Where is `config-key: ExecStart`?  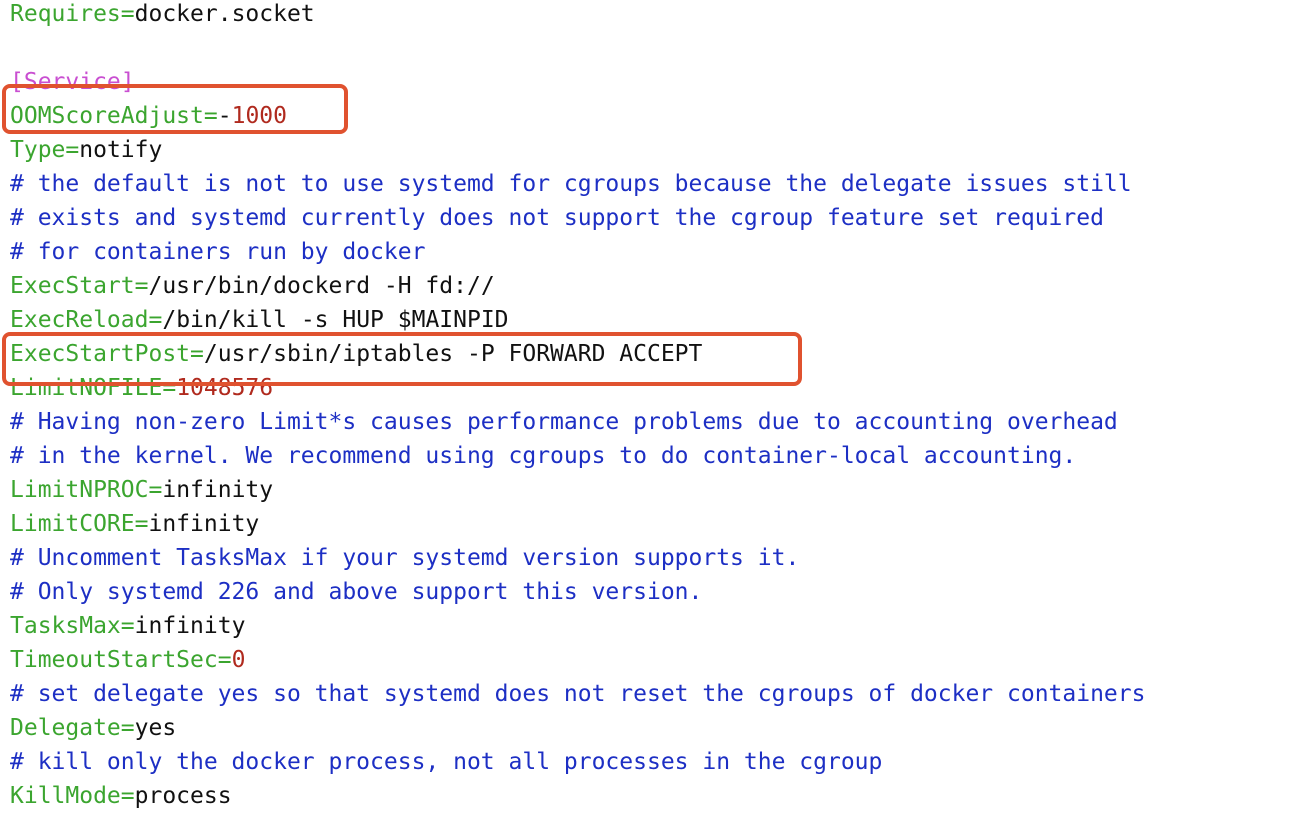 config-key: ExecStart is located at coordinates (72, 286).